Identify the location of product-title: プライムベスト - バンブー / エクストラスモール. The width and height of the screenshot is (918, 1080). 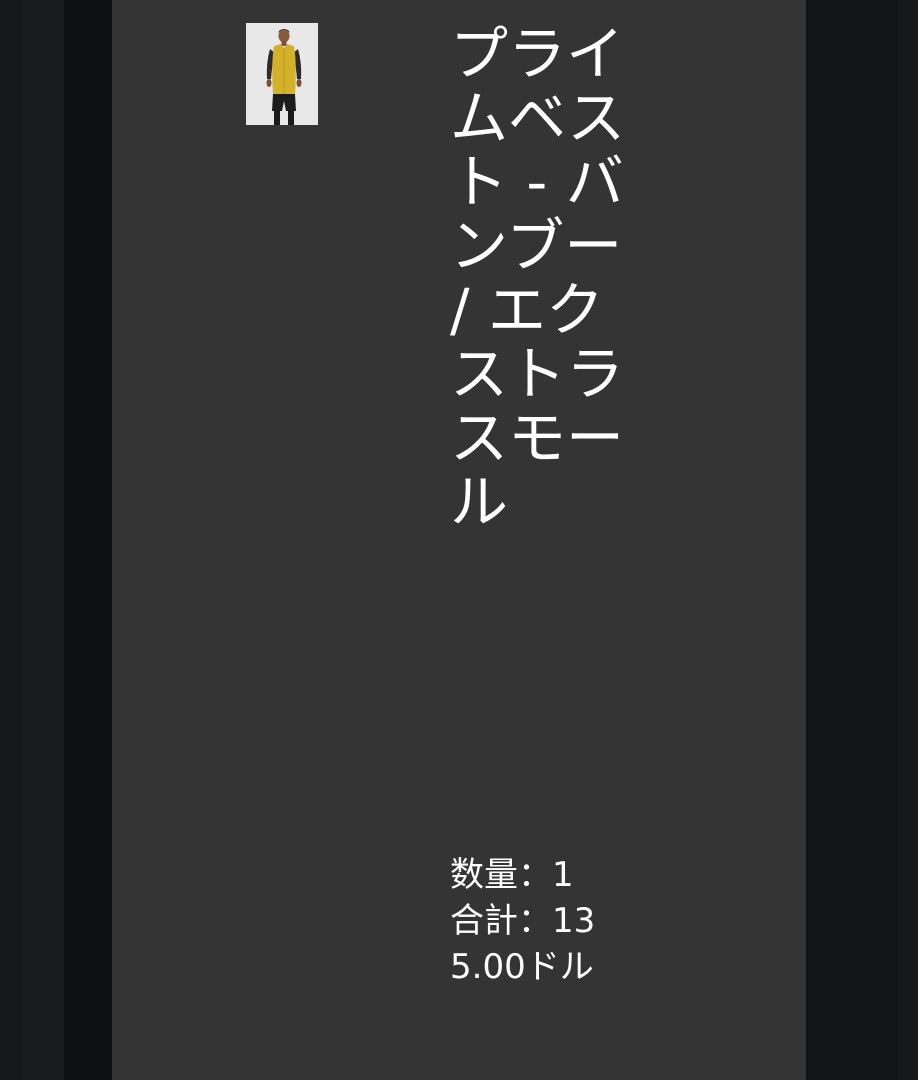
(545, 278).